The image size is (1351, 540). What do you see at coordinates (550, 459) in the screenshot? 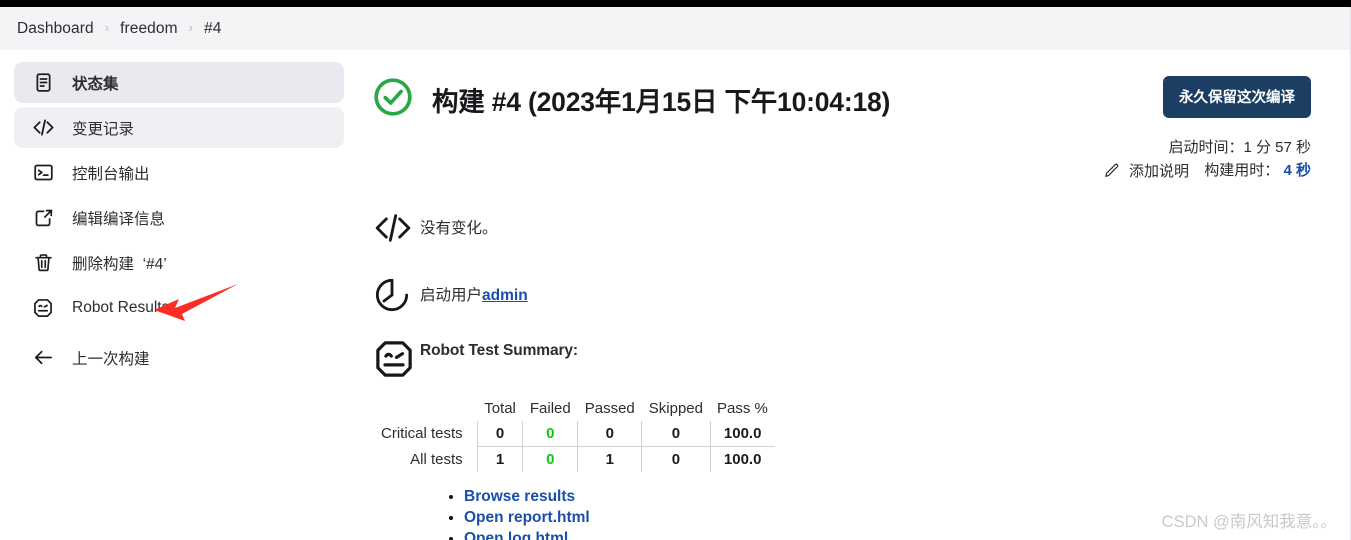
I see `cell-all-failed: 0` at bounding box center [550, 459].